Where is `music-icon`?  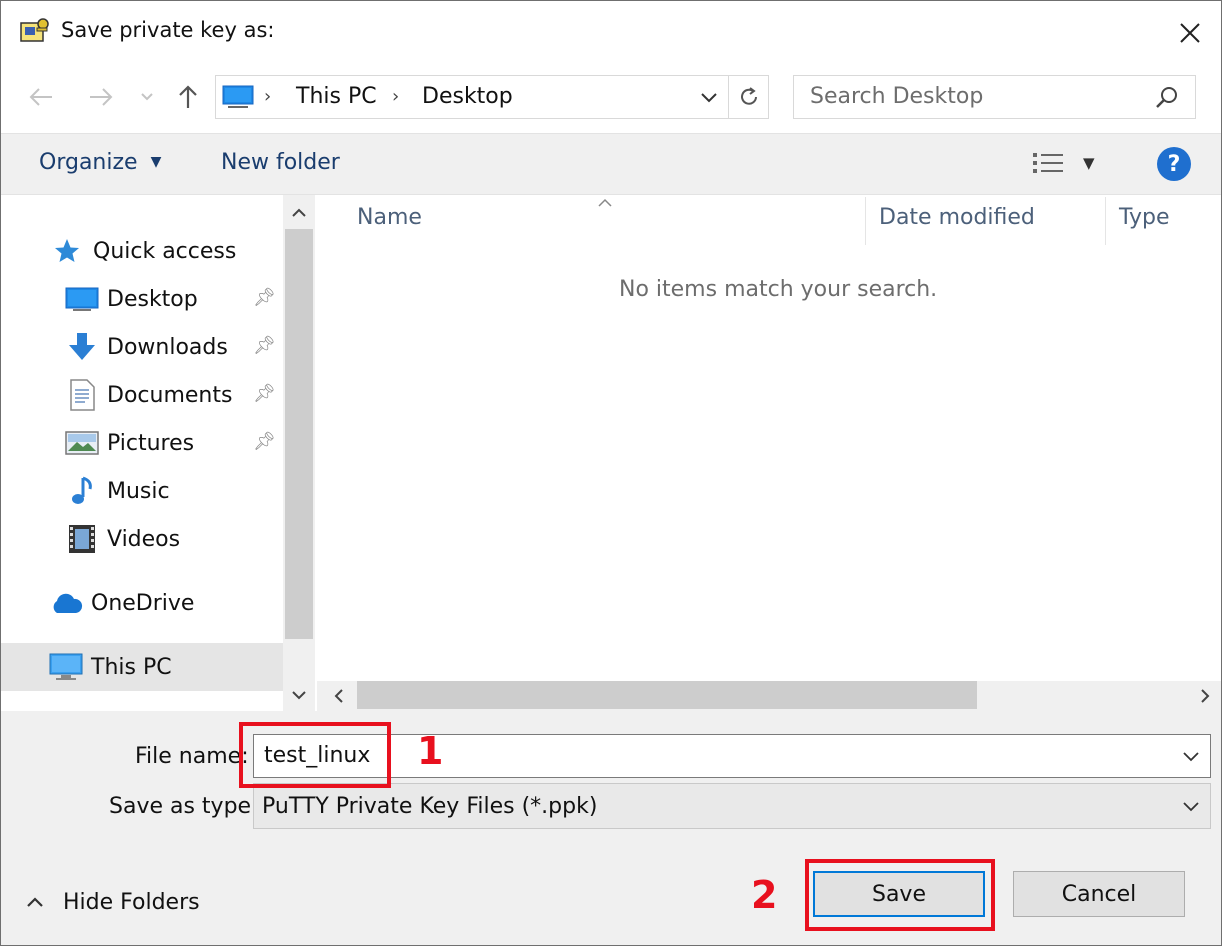 music-icon is located at coordinates (82, 491).